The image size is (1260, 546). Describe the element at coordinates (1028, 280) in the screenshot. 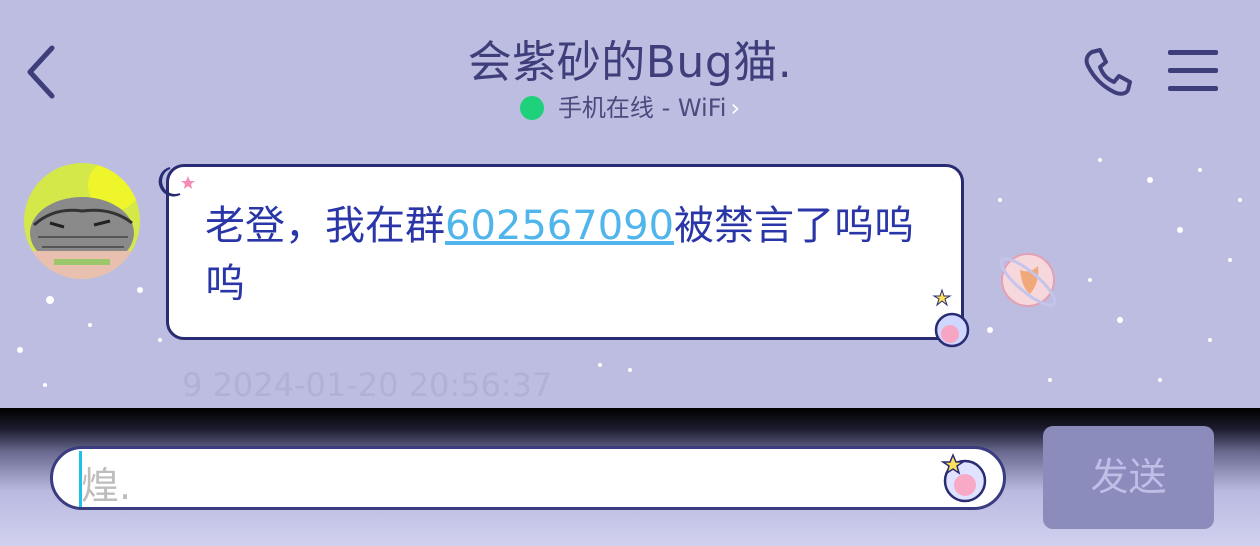

I see `planet-icon` at that location.